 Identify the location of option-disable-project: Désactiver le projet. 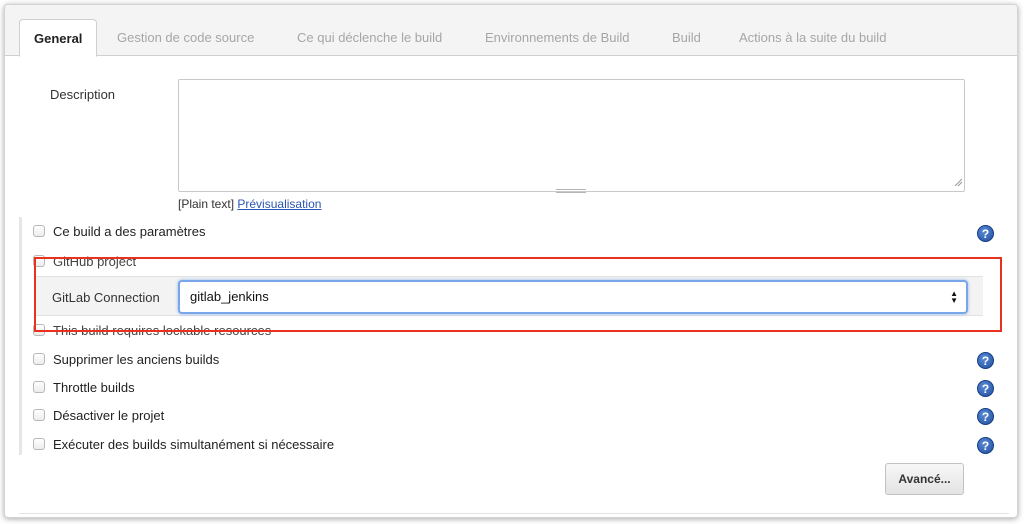
(98, 415).